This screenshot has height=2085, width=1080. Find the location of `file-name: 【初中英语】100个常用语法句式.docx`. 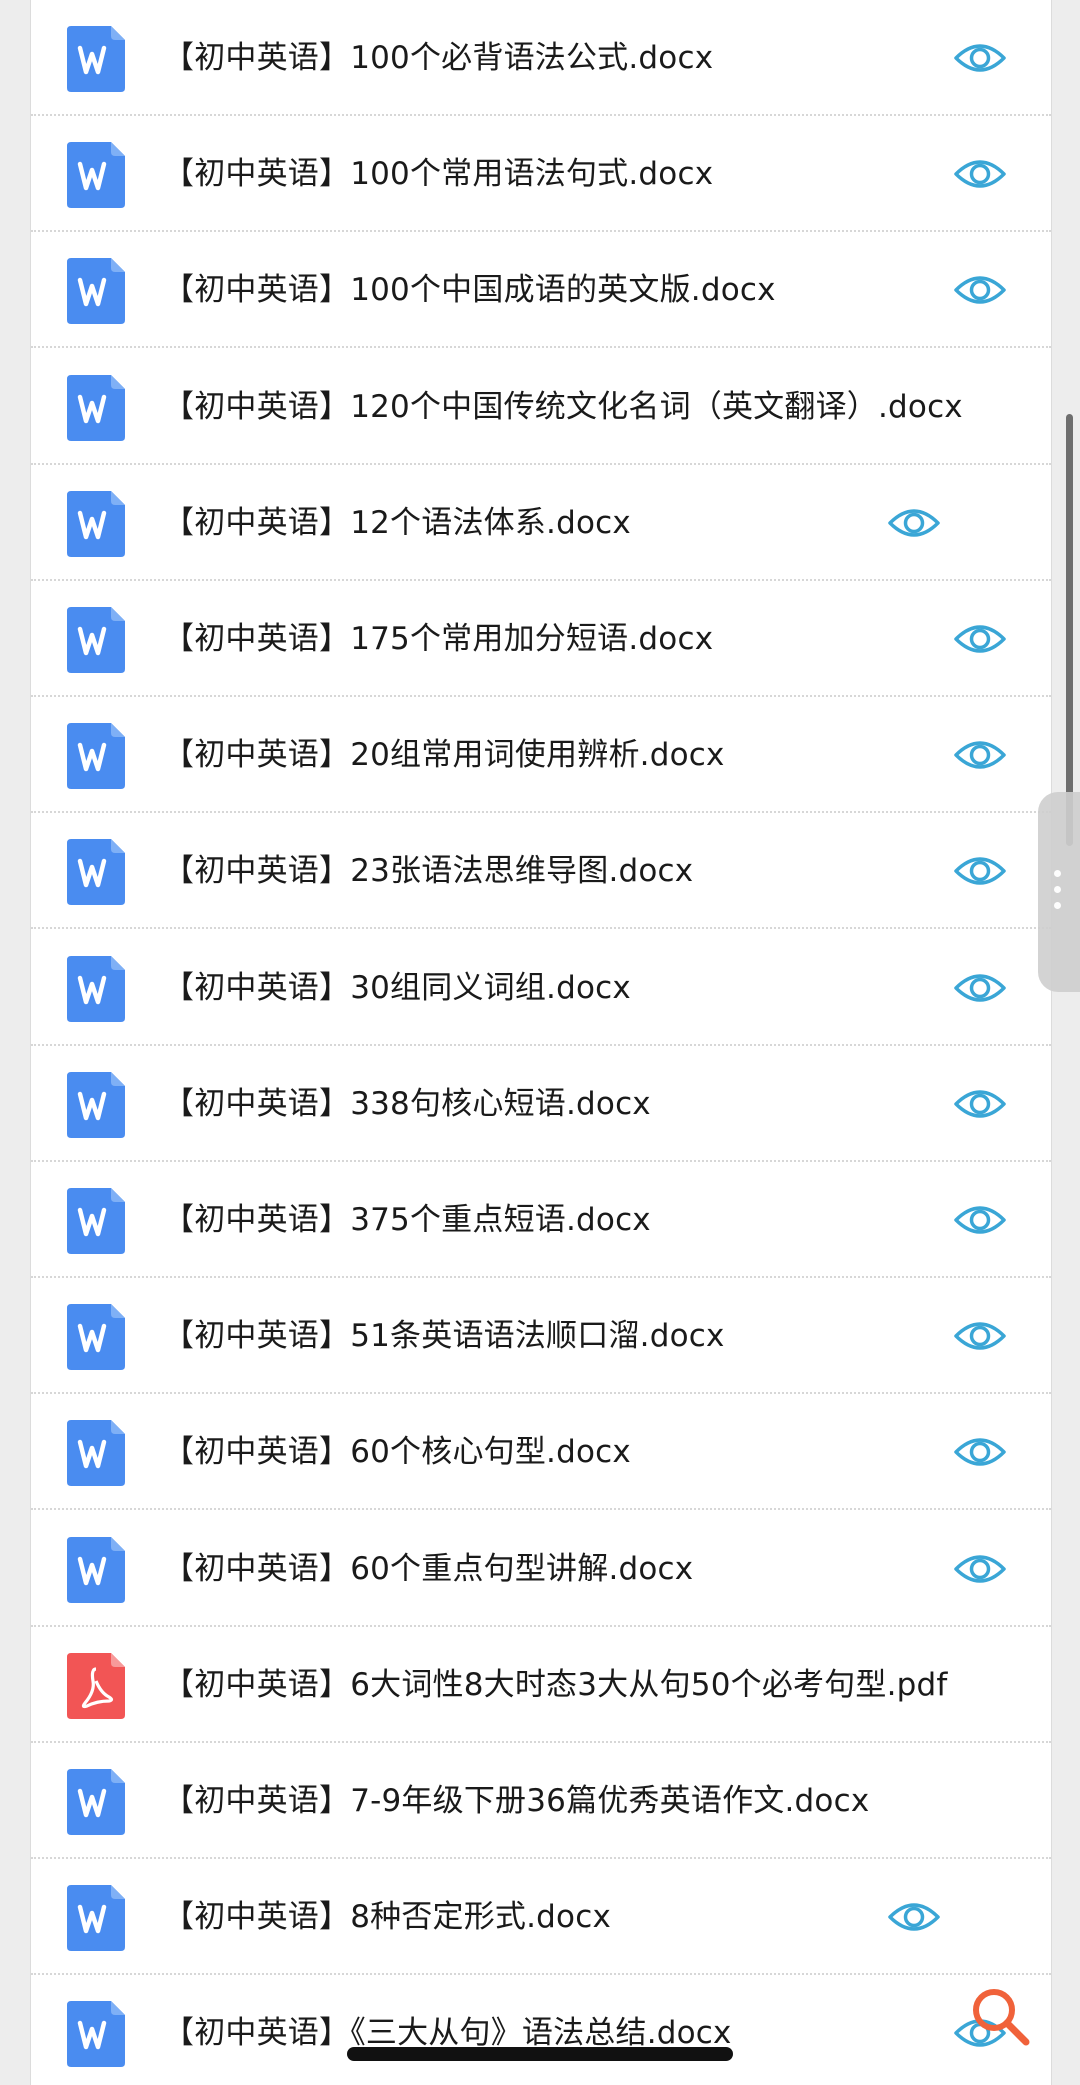

file-name: 【初中英语】100个常用语法句式.docx is located at coordinates (438, 174).